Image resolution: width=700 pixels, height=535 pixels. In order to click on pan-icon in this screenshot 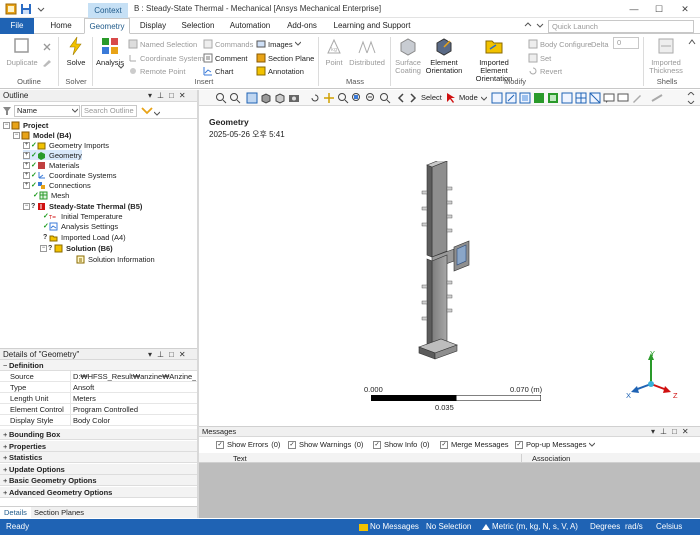, I will do `click(329, 98)`.